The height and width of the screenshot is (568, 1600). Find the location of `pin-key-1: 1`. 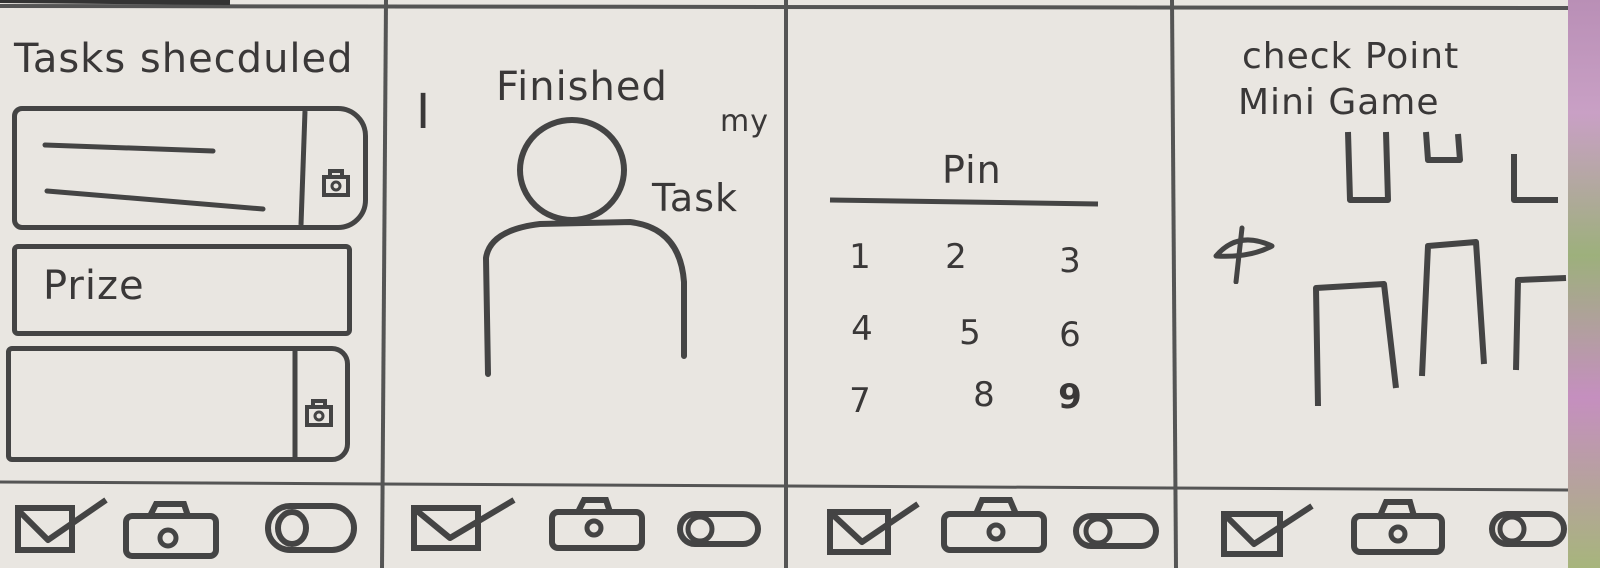

pin-key-1: 1 is located at coordinates (860, 257).